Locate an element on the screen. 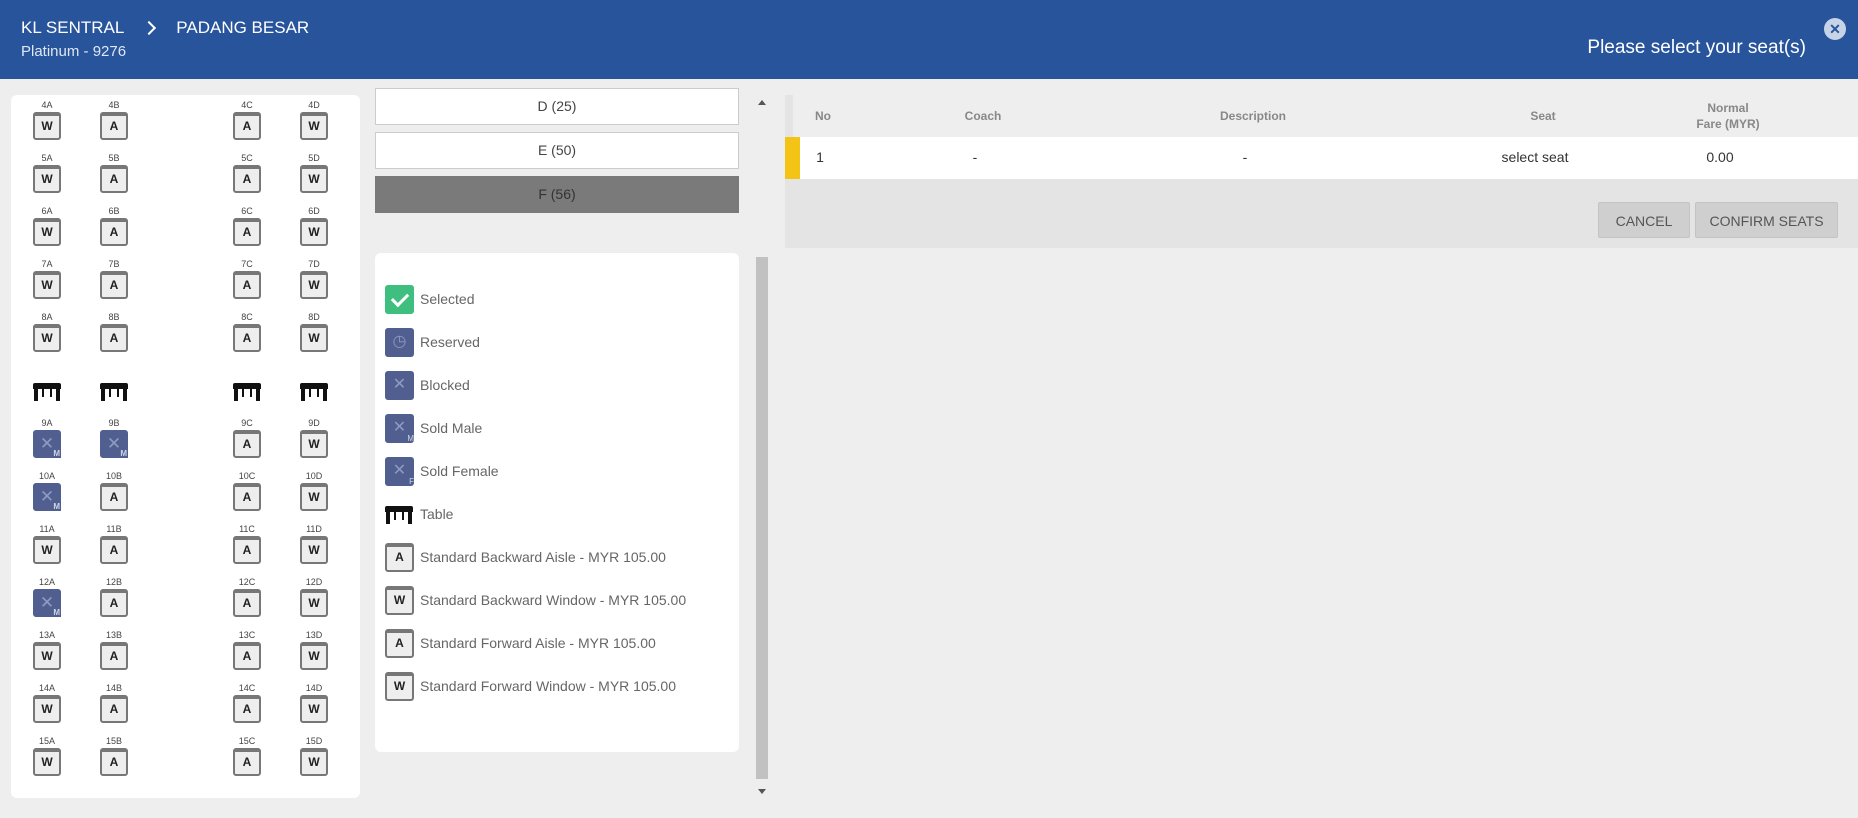  seat-14c: 14C A is located at coordinates (247, 703).